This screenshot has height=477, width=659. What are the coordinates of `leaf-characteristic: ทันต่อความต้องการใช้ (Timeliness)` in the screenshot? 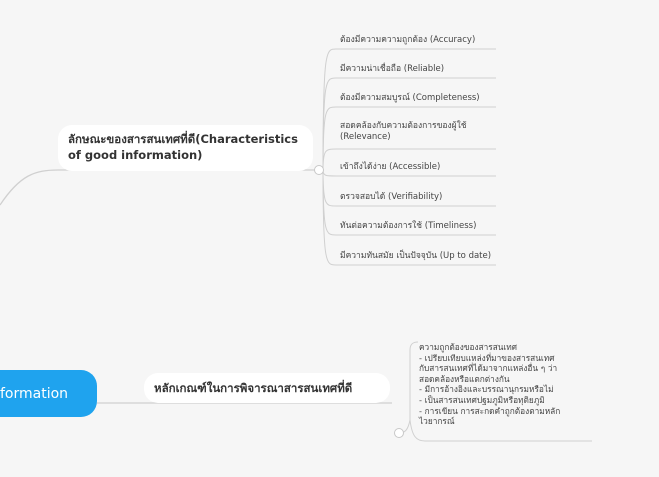 It's located at (408, 226).